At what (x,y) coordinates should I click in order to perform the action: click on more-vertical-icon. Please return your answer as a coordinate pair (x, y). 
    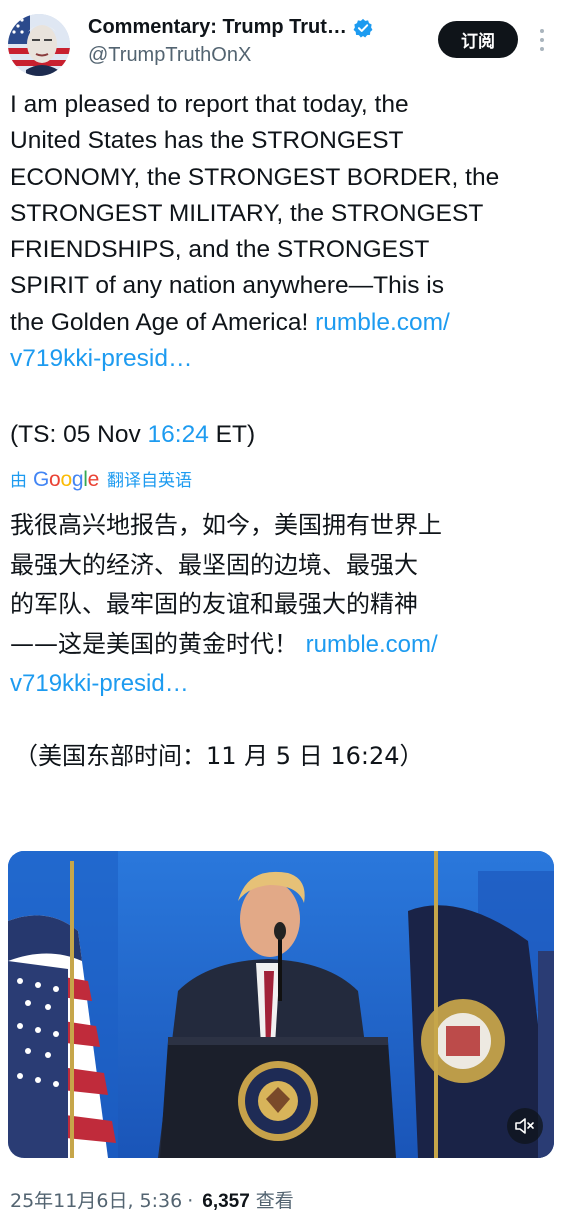
    Looking at the image, I should click on (542, 40).